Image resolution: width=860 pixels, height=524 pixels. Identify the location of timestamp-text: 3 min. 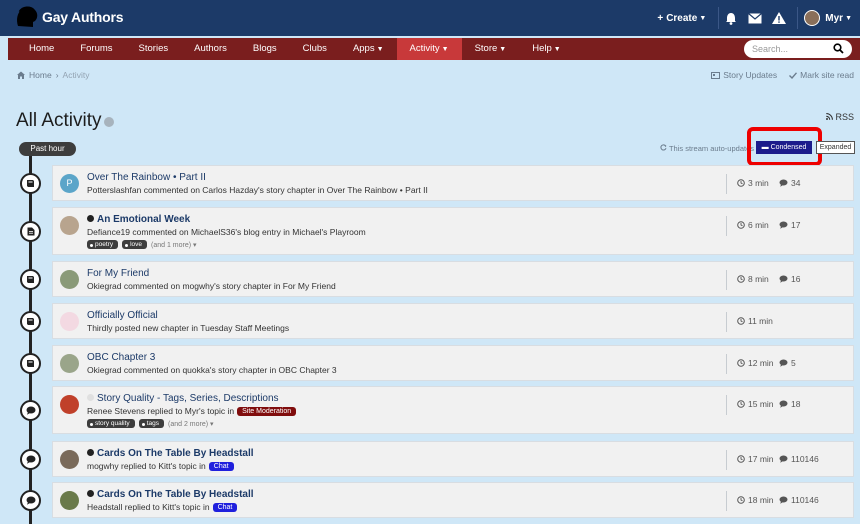
(758, 183).